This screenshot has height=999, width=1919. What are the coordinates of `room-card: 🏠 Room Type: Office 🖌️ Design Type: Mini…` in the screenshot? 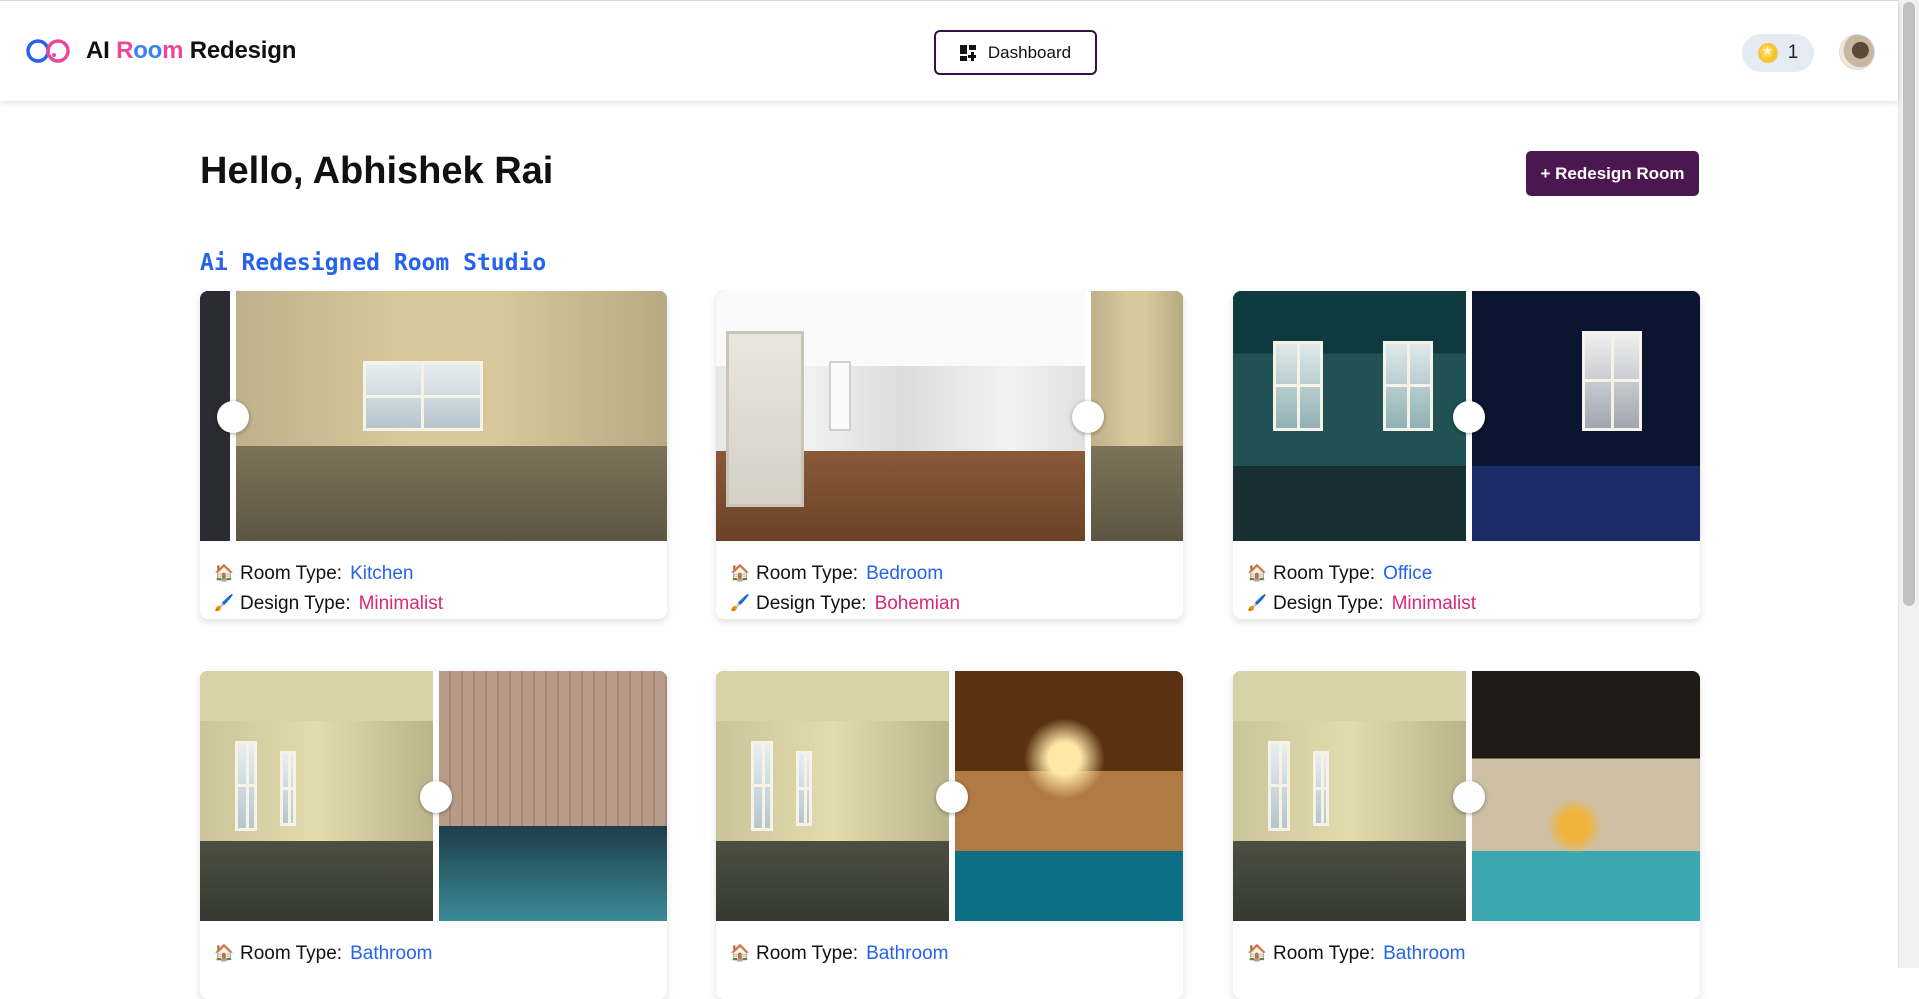 It's located at (1466, 455).